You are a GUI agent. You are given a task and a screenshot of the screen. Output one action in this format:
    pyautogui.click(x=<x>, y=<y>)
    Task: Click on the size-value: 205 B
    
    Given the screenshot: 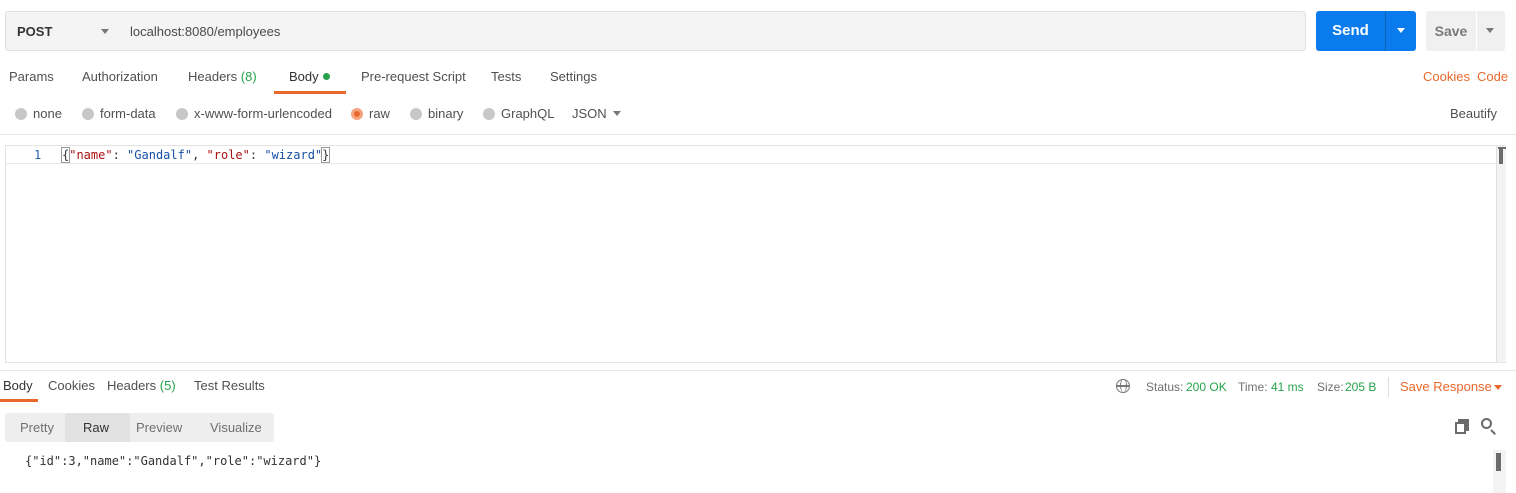 What is the action you would take?
    pyautogui.click(x=1360, y=387)
    